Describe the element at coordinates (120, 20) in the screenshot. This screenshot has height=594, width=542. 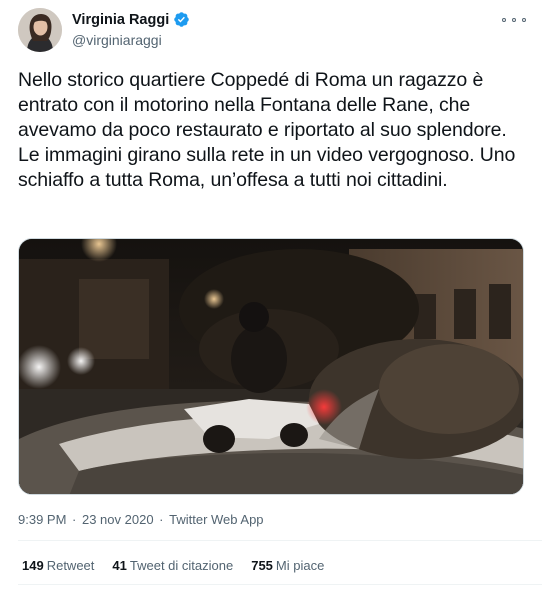
I see `display-name: Virginia Raggi` at that location.